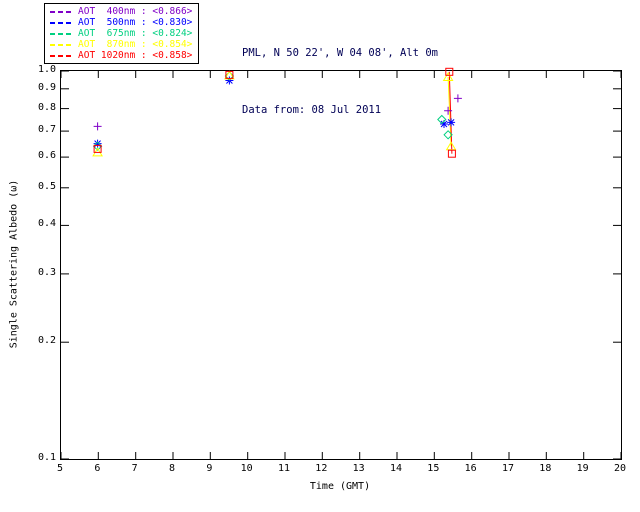  Describe the element at coordinates (46, 69) in the screenshot. I see `y-tick-label: 1.0` at that location.